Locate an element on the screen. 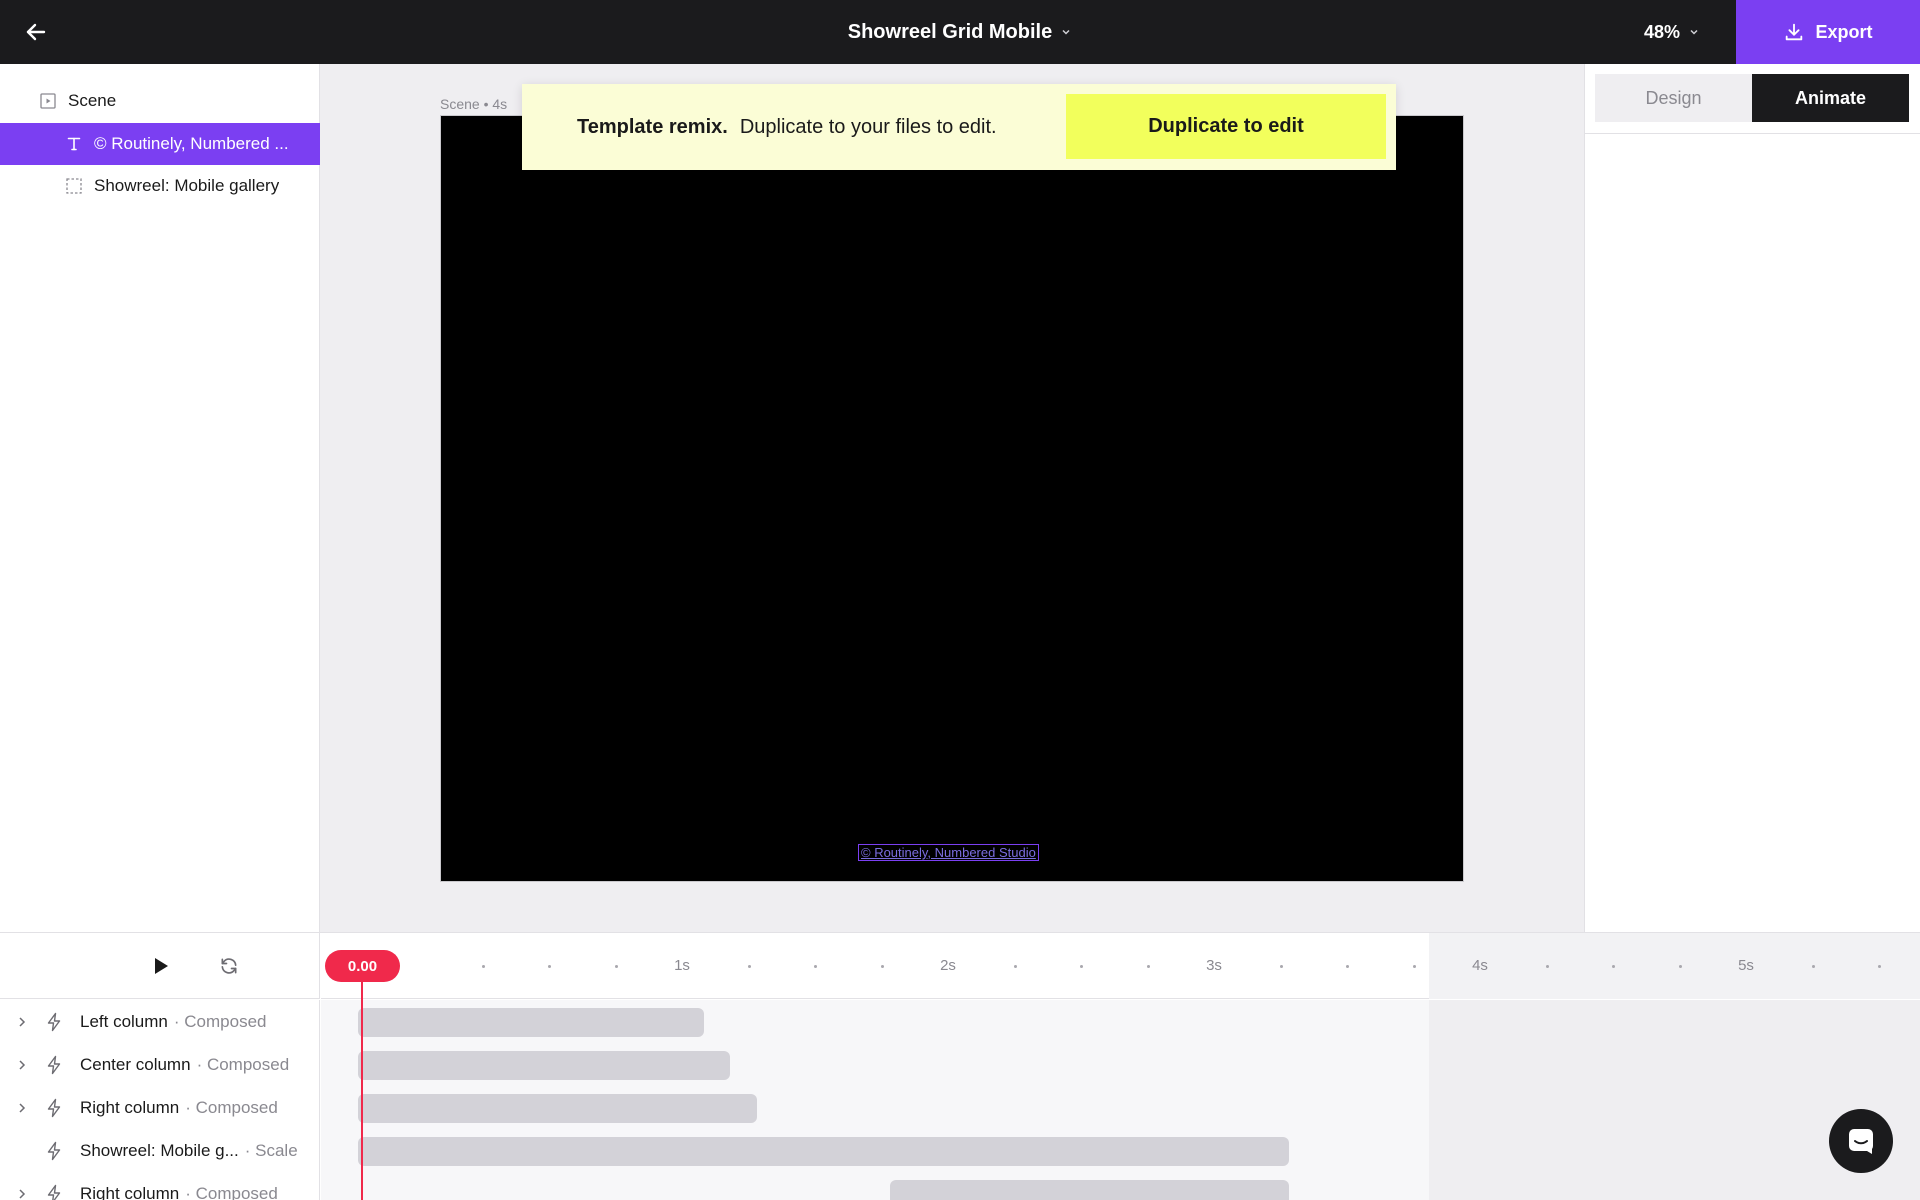 This screenshot has height=1200, width=1920. export-label: Export is located at coordinates (1844, 31).